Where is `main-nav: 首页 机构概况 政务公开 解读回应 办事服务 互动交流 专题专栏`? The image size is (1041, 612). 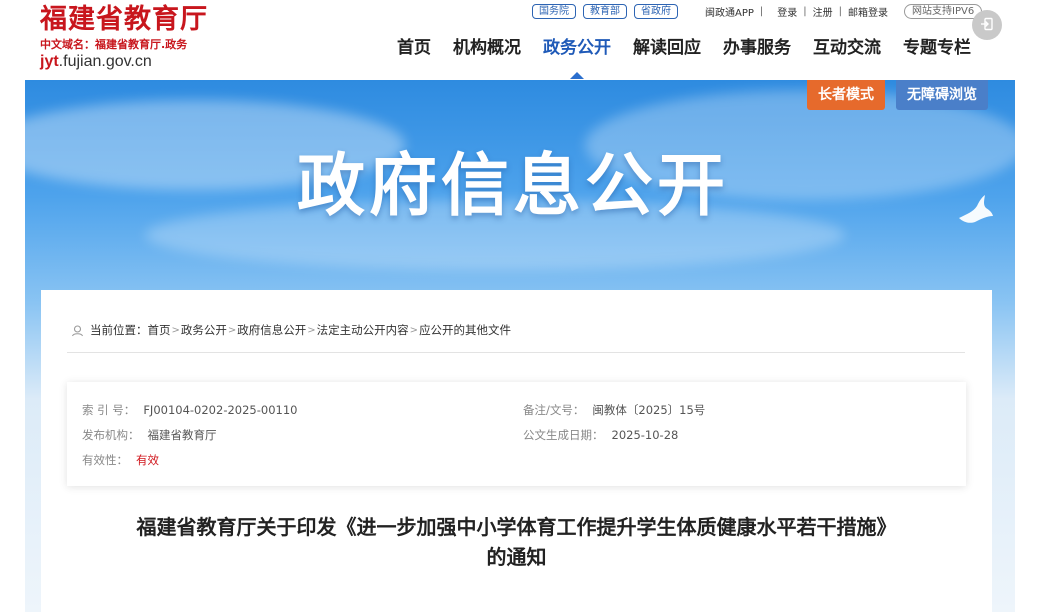
main-nav: 首页 机构概况 政务公开 解读回应 办事服务 互动交流 专题专栏 is located at coordinates (684, 57).